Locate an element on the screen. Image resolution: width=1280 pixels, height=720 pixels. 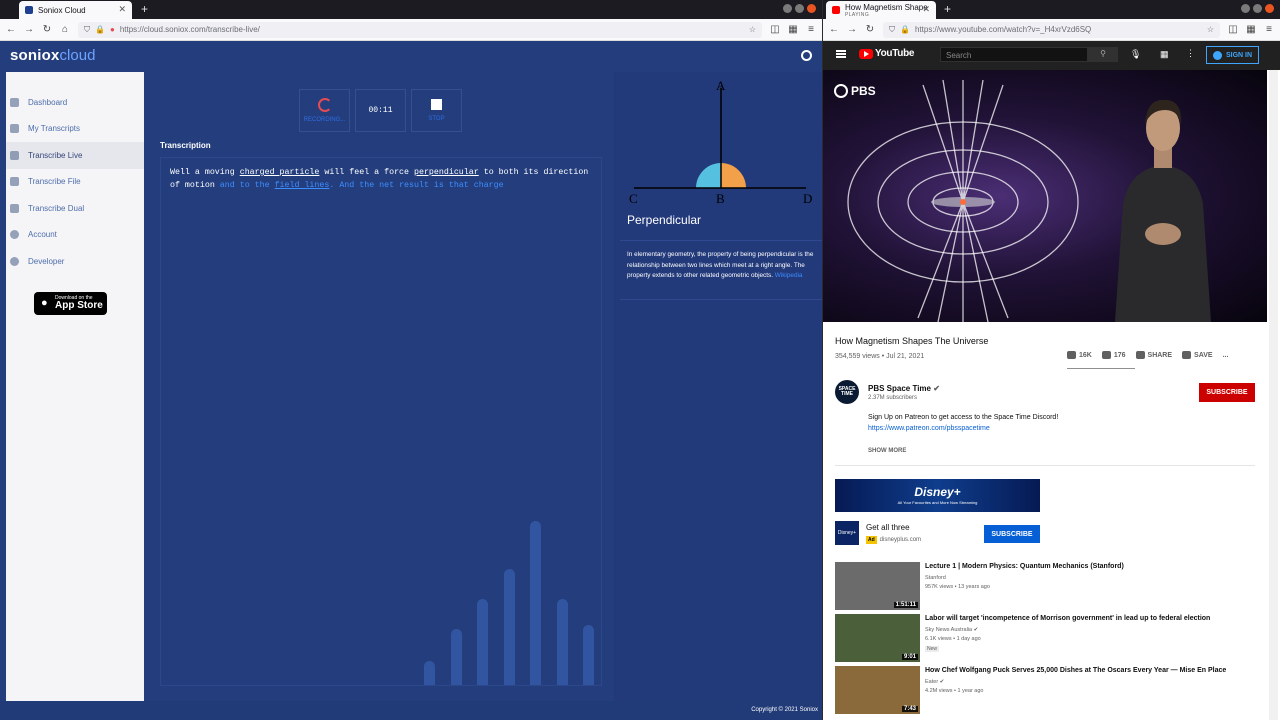
playlist-add-icon is located at coordinates (1187, 355).